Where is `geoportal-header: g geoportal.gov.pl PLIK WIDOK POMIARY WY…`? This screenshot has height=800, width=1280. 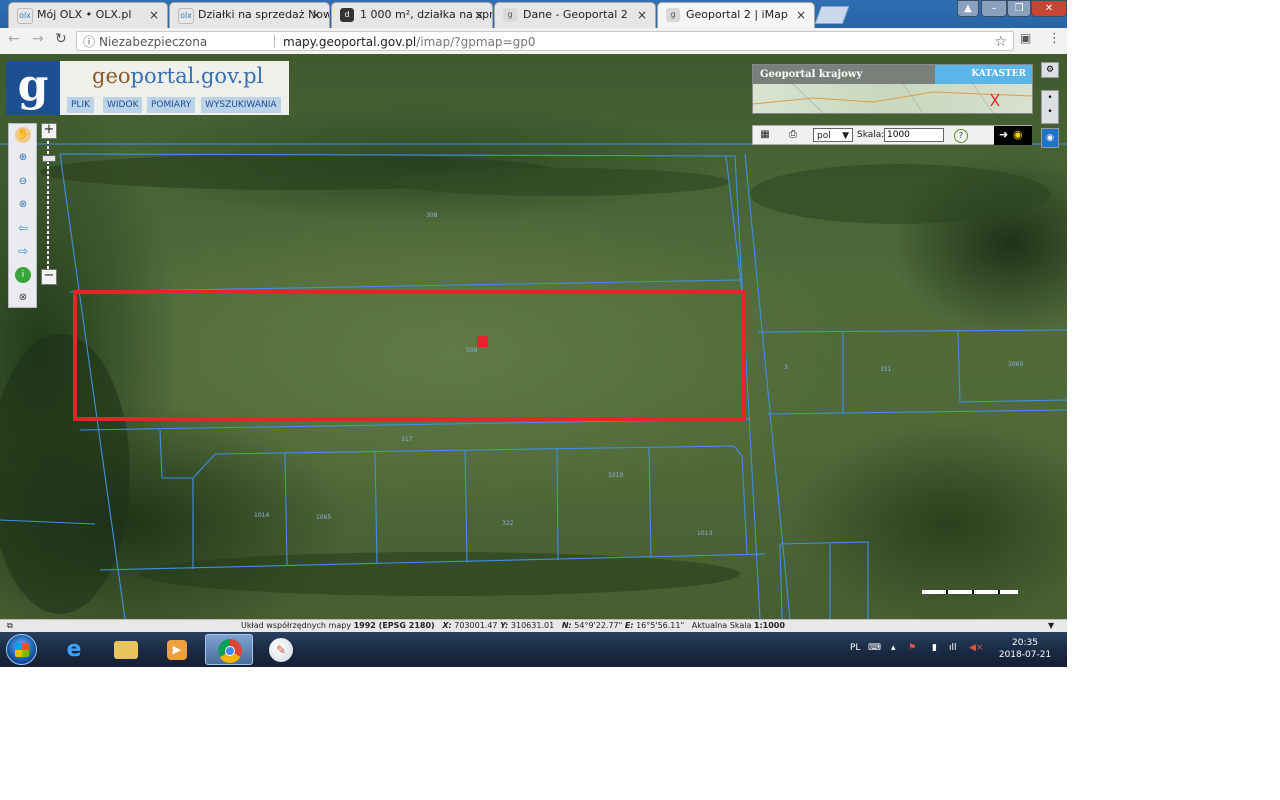
geoportal-header: g geoportal.gov.pl PLIK WIDOK POMIARY WY… is located at coordinates (147, 88).